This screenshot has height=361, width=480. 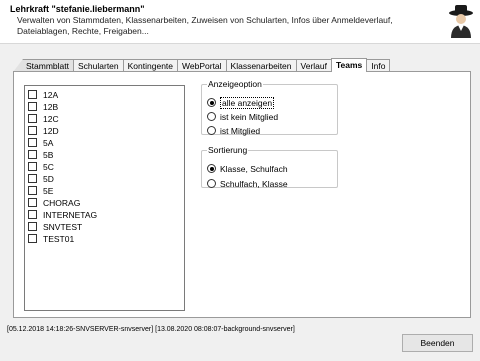 What do you see at coordinates (77, 9) in the screenshot?
I see `window-title: Lehrkraft "stefanie.liebermann"` at bounding box center [77, 9].